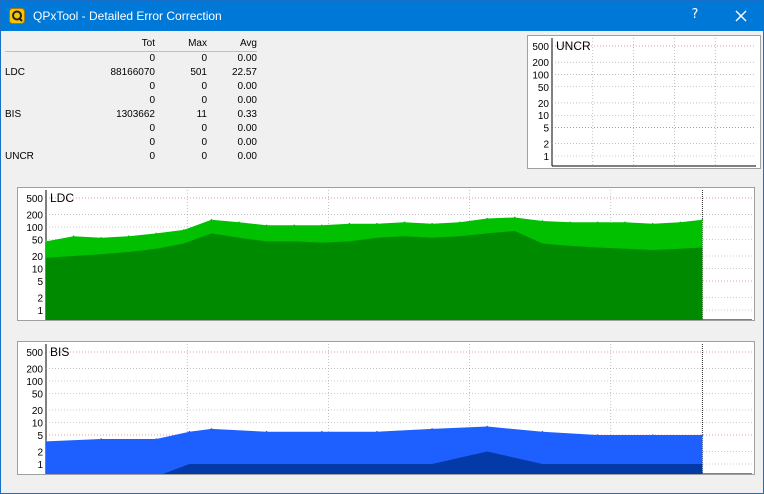 This screenshot has width=764, height=494. What do you see at coordinates (244, 72) in the screenshot?
I see `stats-avg: 22.57` at bounding box center [244, 72].